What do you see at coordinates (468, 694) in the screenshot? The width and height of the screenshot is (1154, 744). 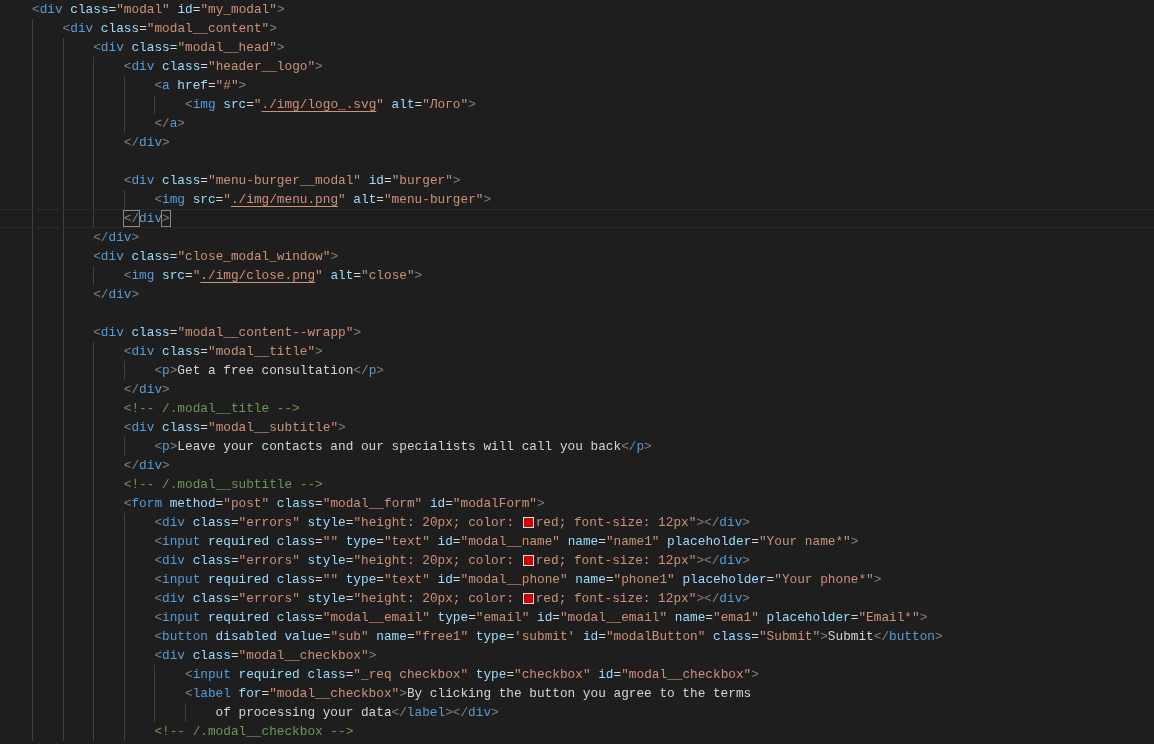 I see `code-line: <label for="modal__checkbox">By clicking the button you agree to the terms` at bounding box center [468, 694].